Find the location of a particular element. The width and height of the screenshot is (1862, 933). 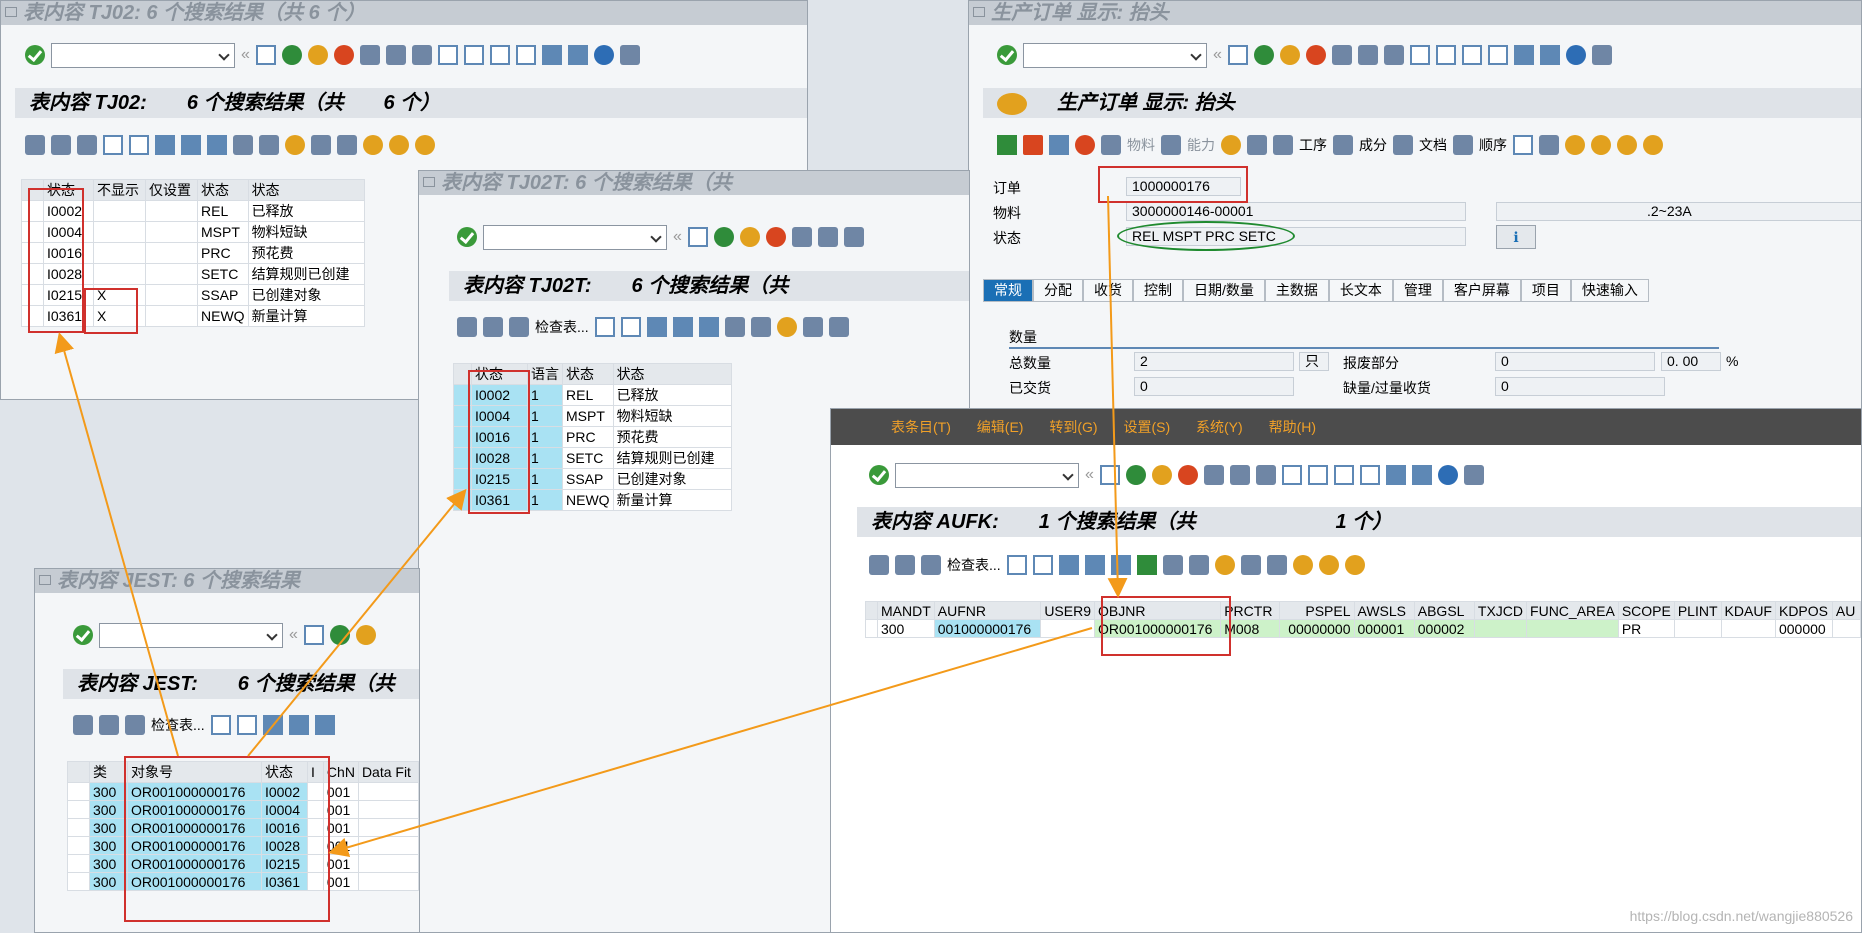

table-row: I0028 SETC 结算规则已创建 is located at coordinates (193, 274).